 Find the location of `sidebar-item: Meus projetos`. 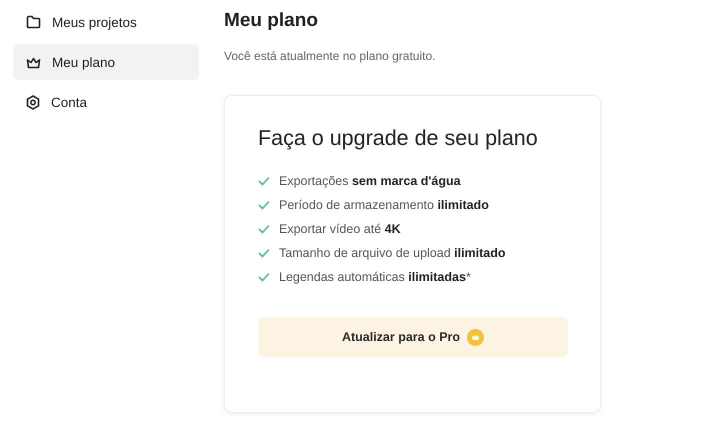

sidebar-item: Meus projetos is located at coordinates (106, 22).